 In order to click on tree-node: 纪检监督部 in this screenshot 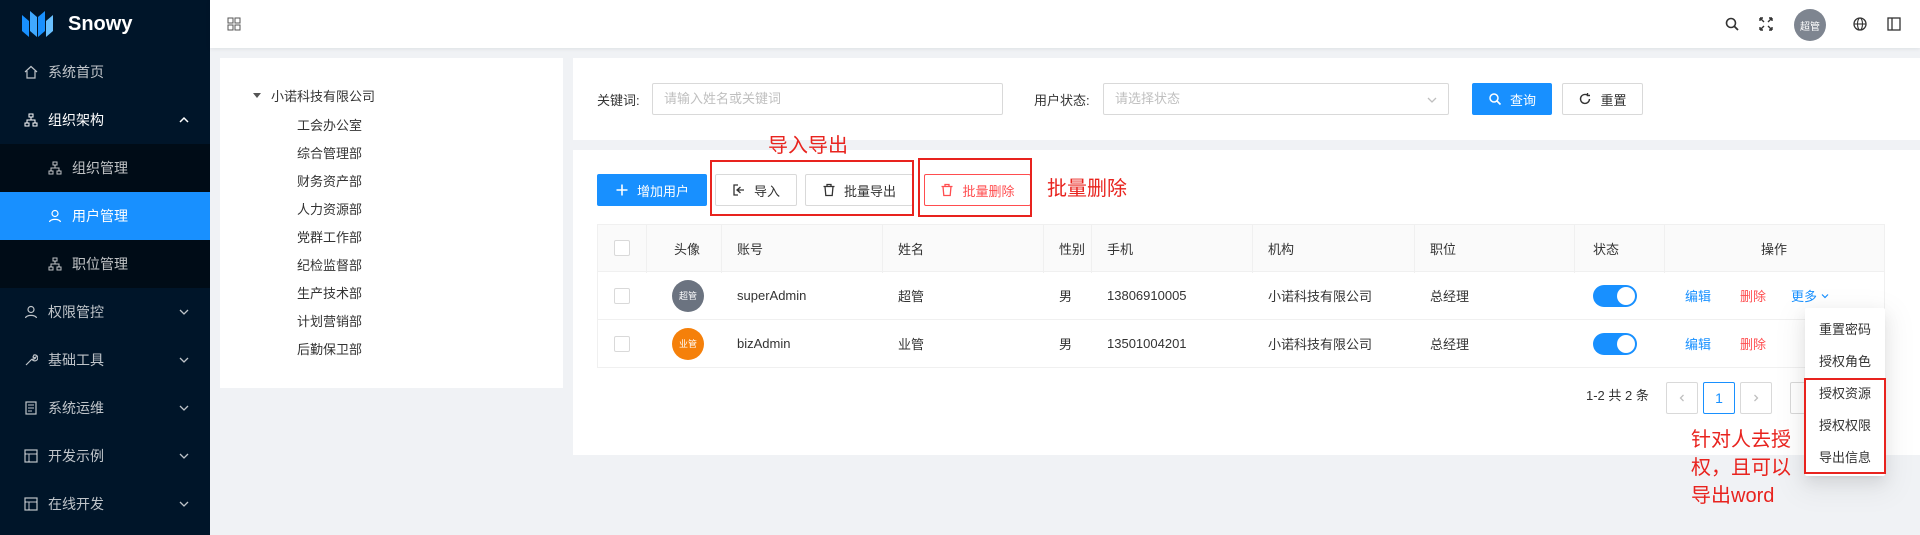, I will do `click(329, 264)`.